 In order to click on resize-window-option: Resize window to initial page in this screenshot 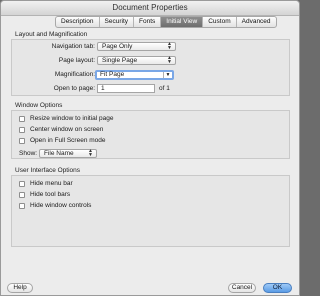, I will do `click(66, 118)`.